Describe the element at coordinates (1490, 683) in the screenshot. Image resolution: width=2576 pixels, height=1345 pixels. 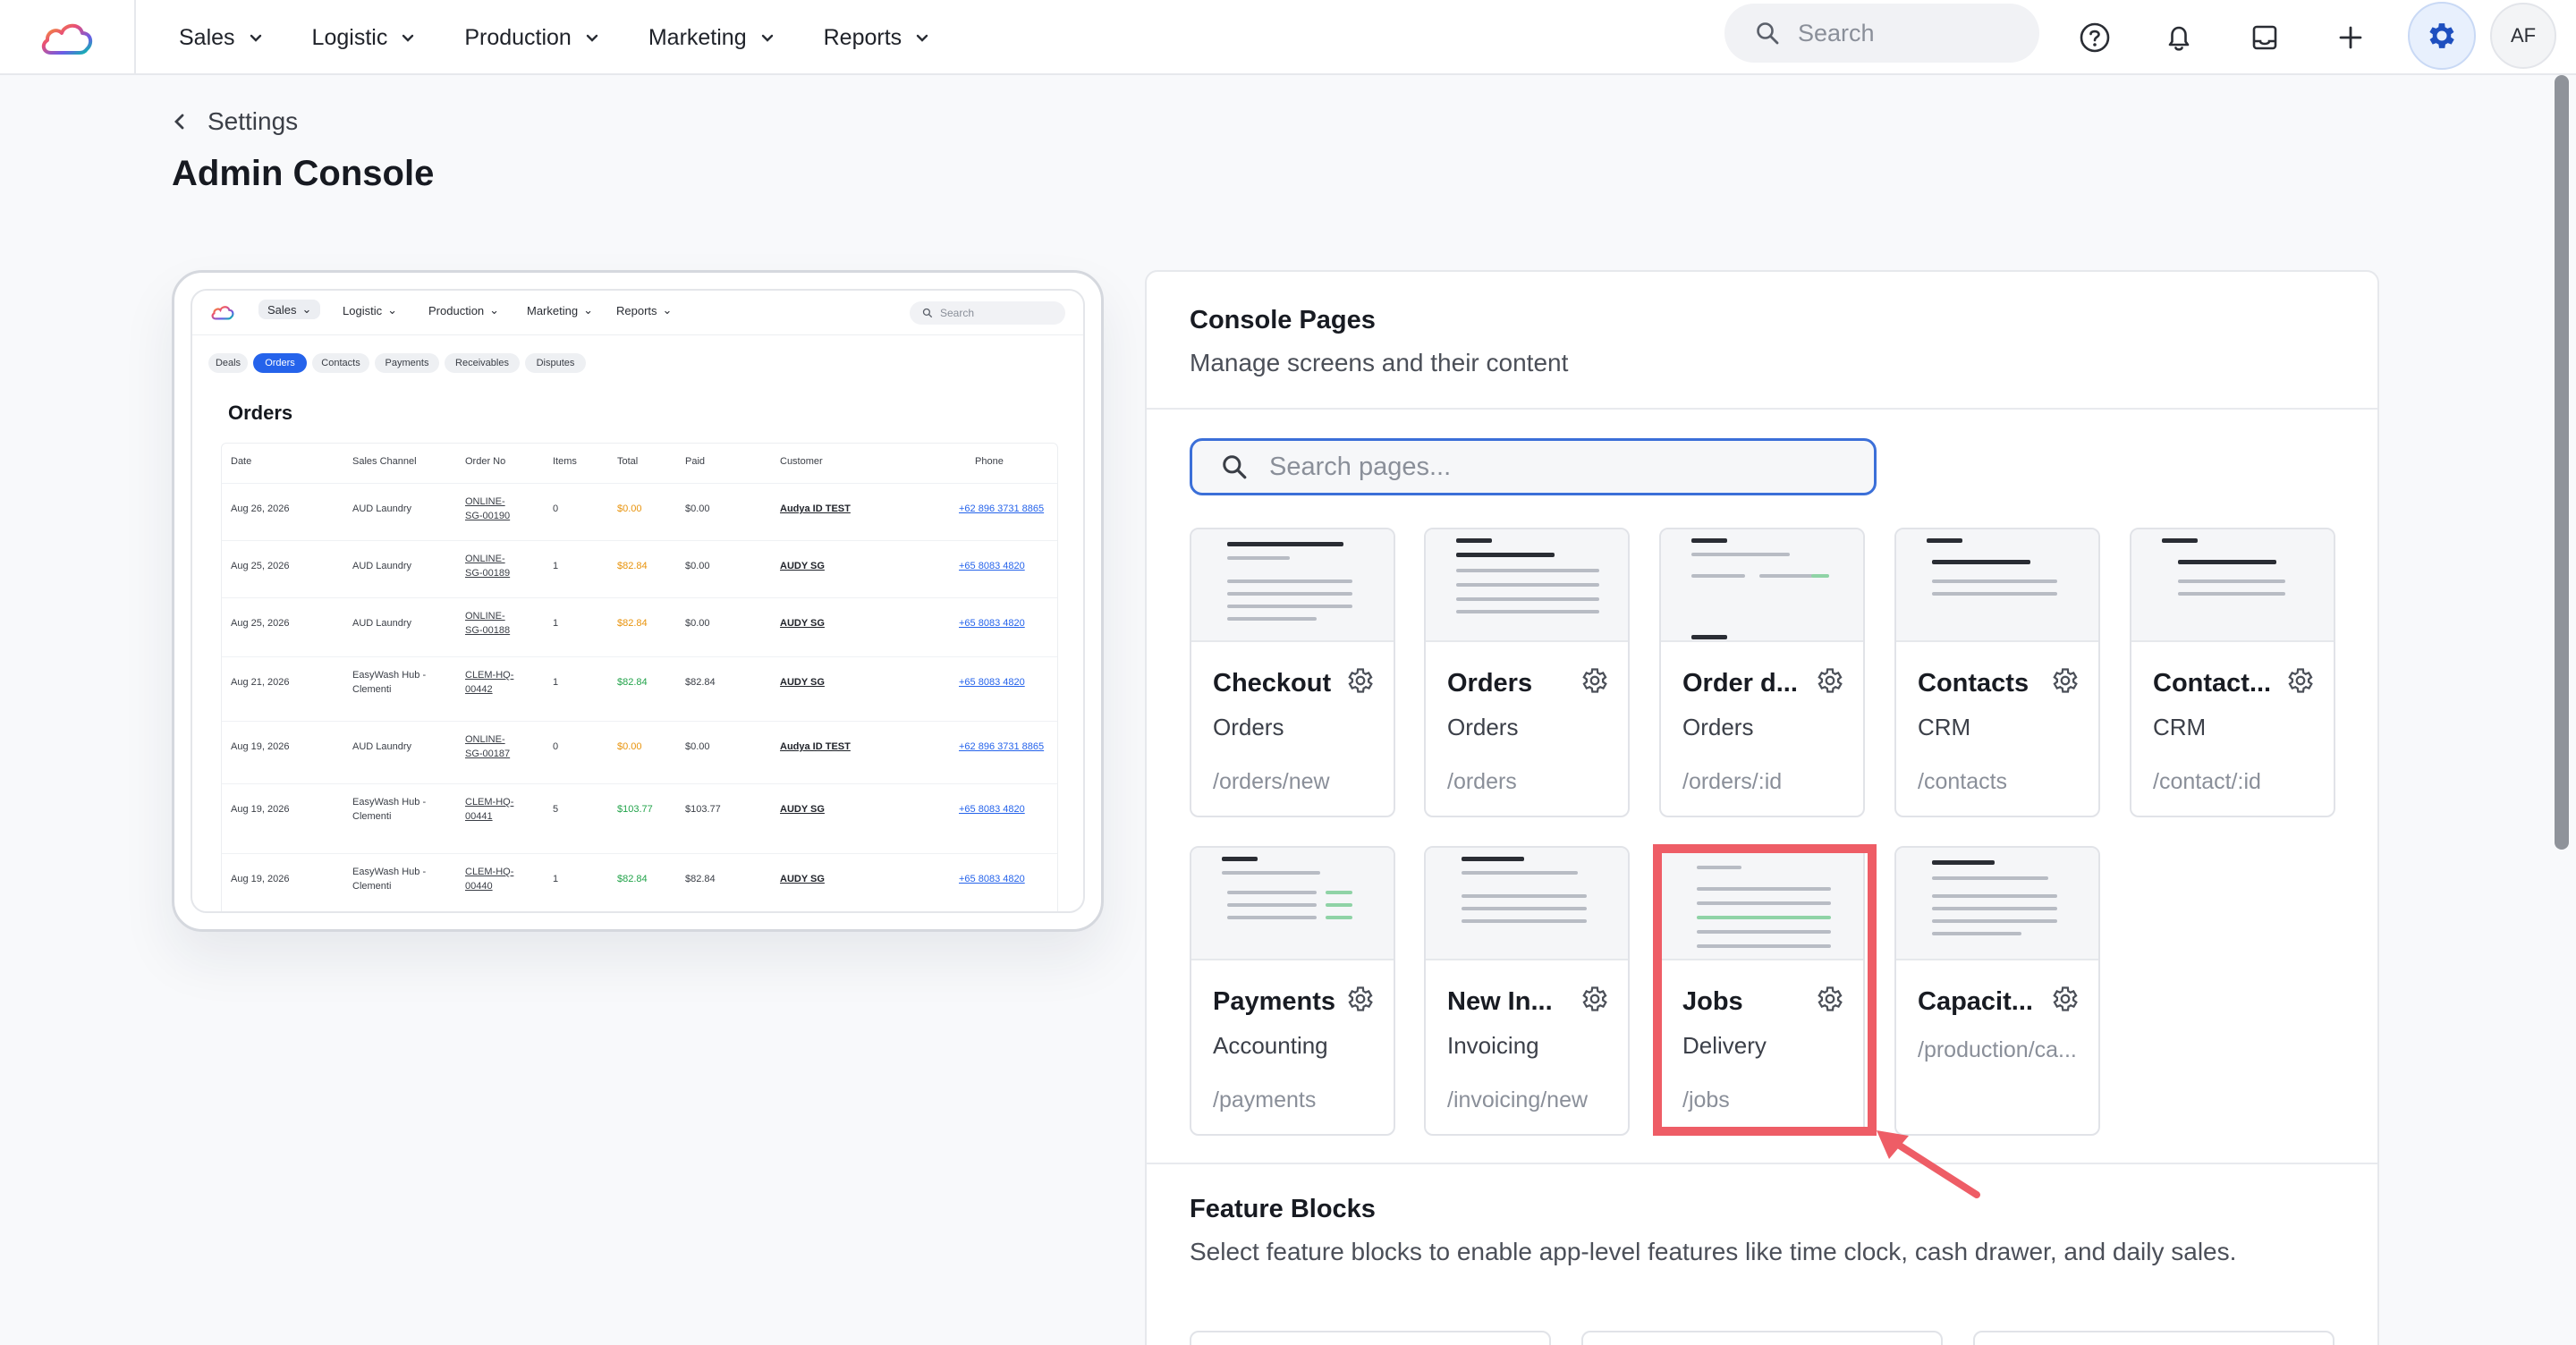
I see `page-card-name: Orders` at that location.